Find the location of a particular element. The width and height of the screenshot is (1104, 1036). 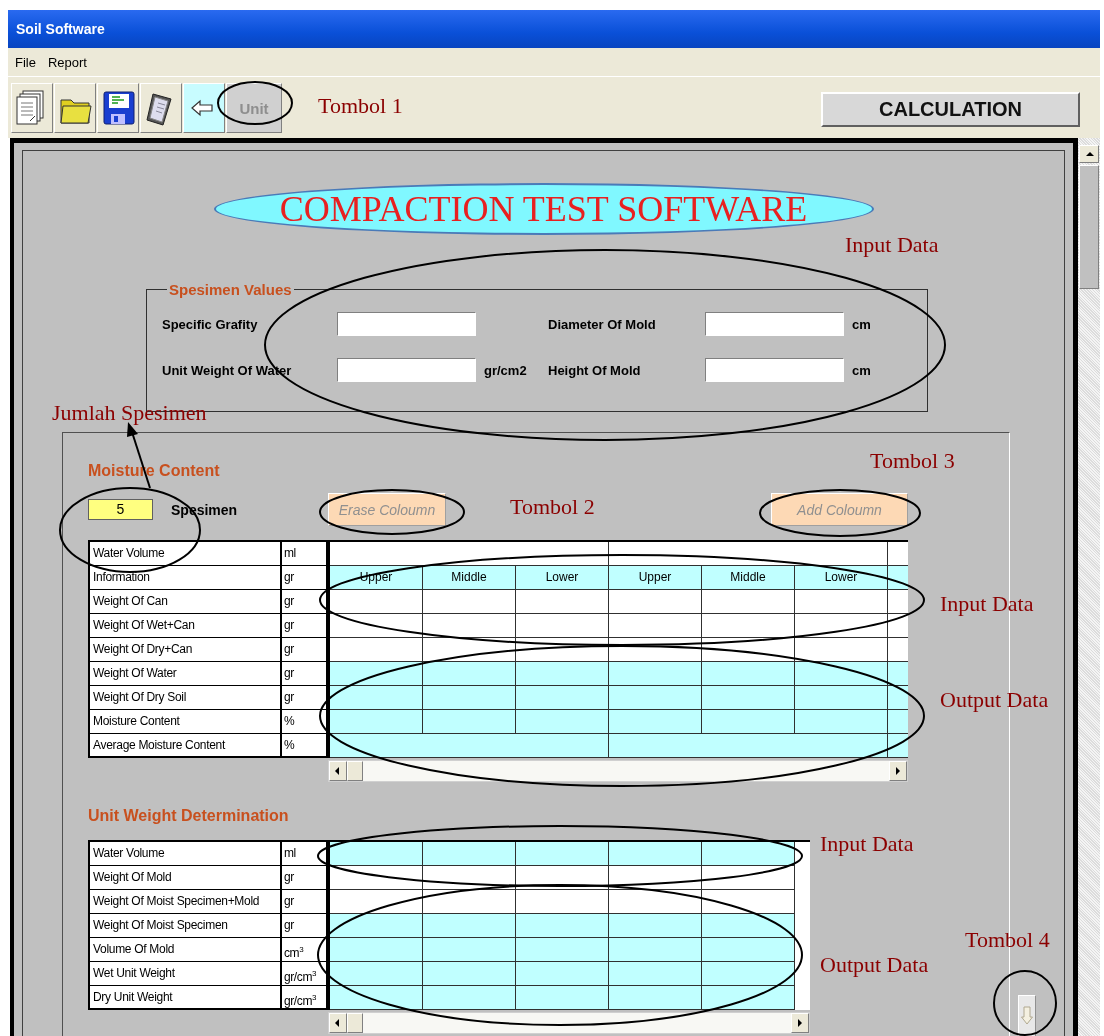

annotation-label: Tombol 3 is located at coordinates (912, 461).